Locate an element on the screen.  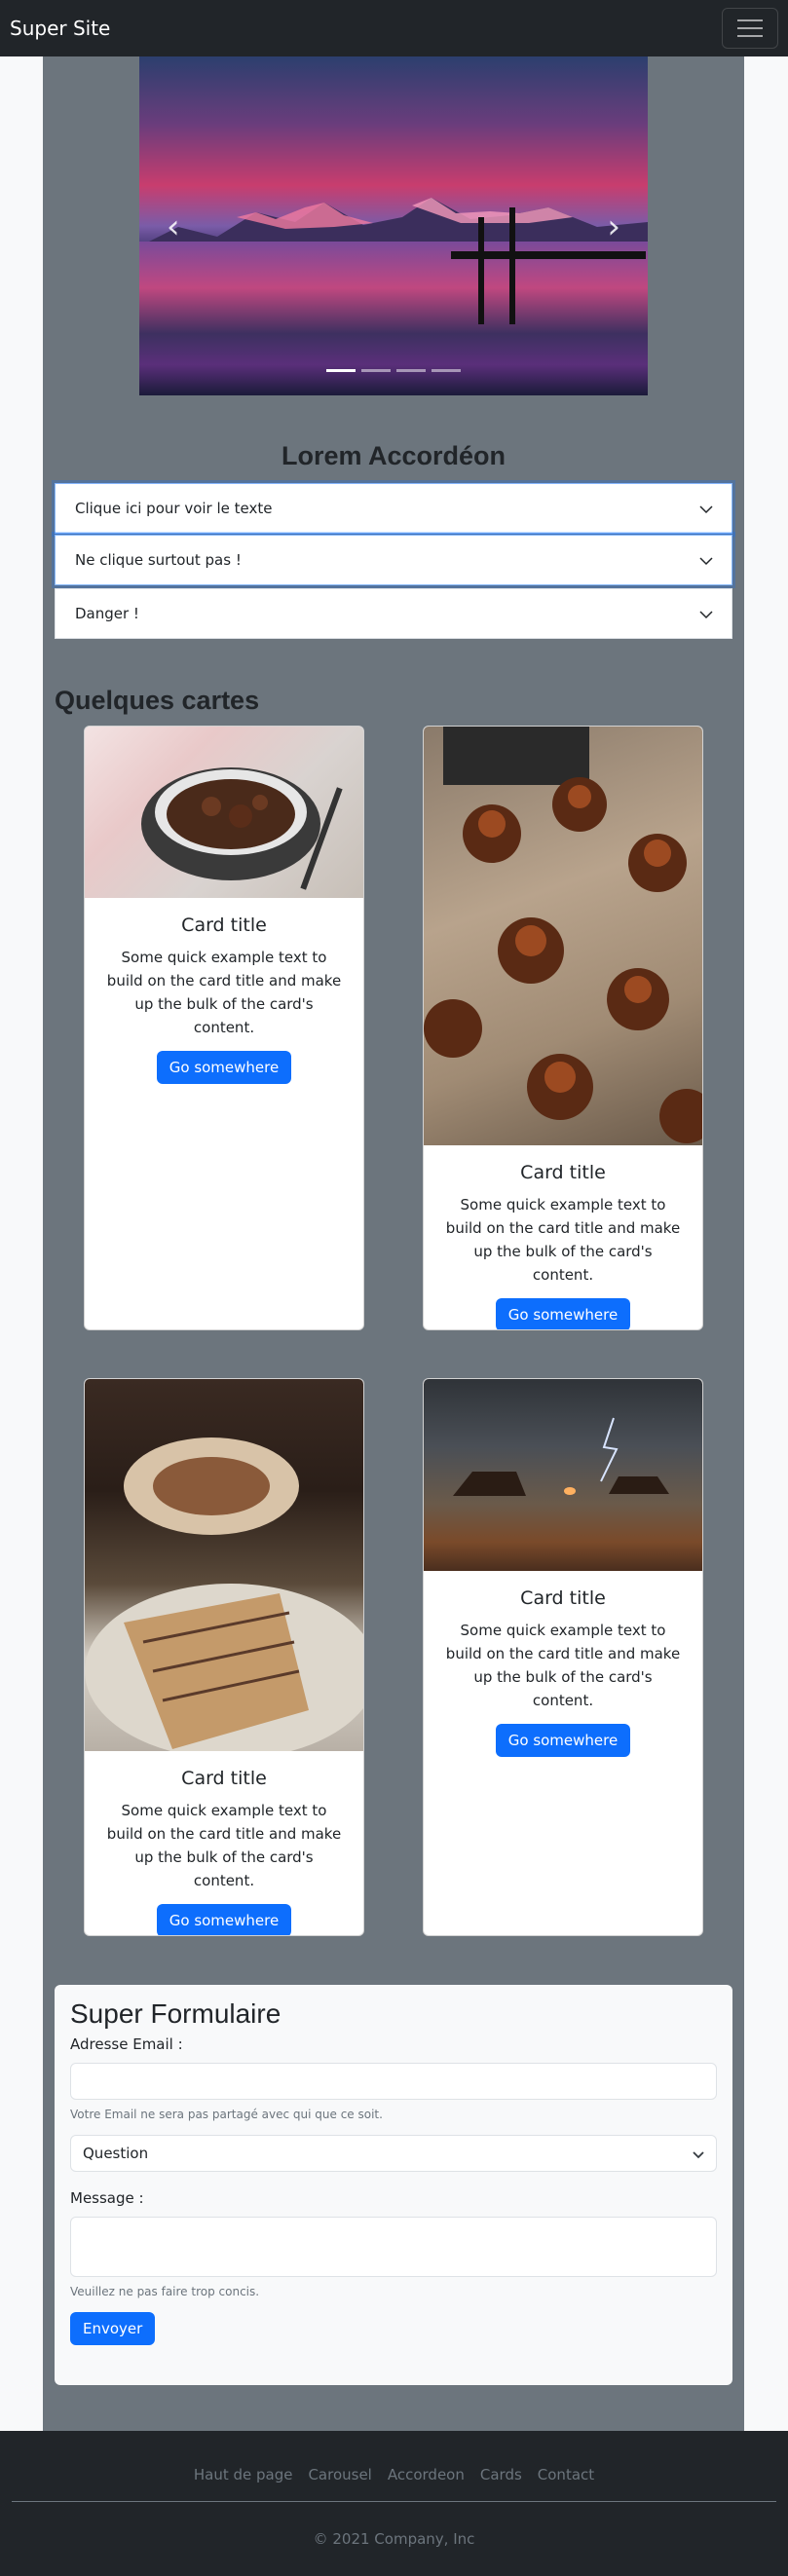
accordion-item-1: Clique ici pour voir le texte is located at coordinates (393, 508).